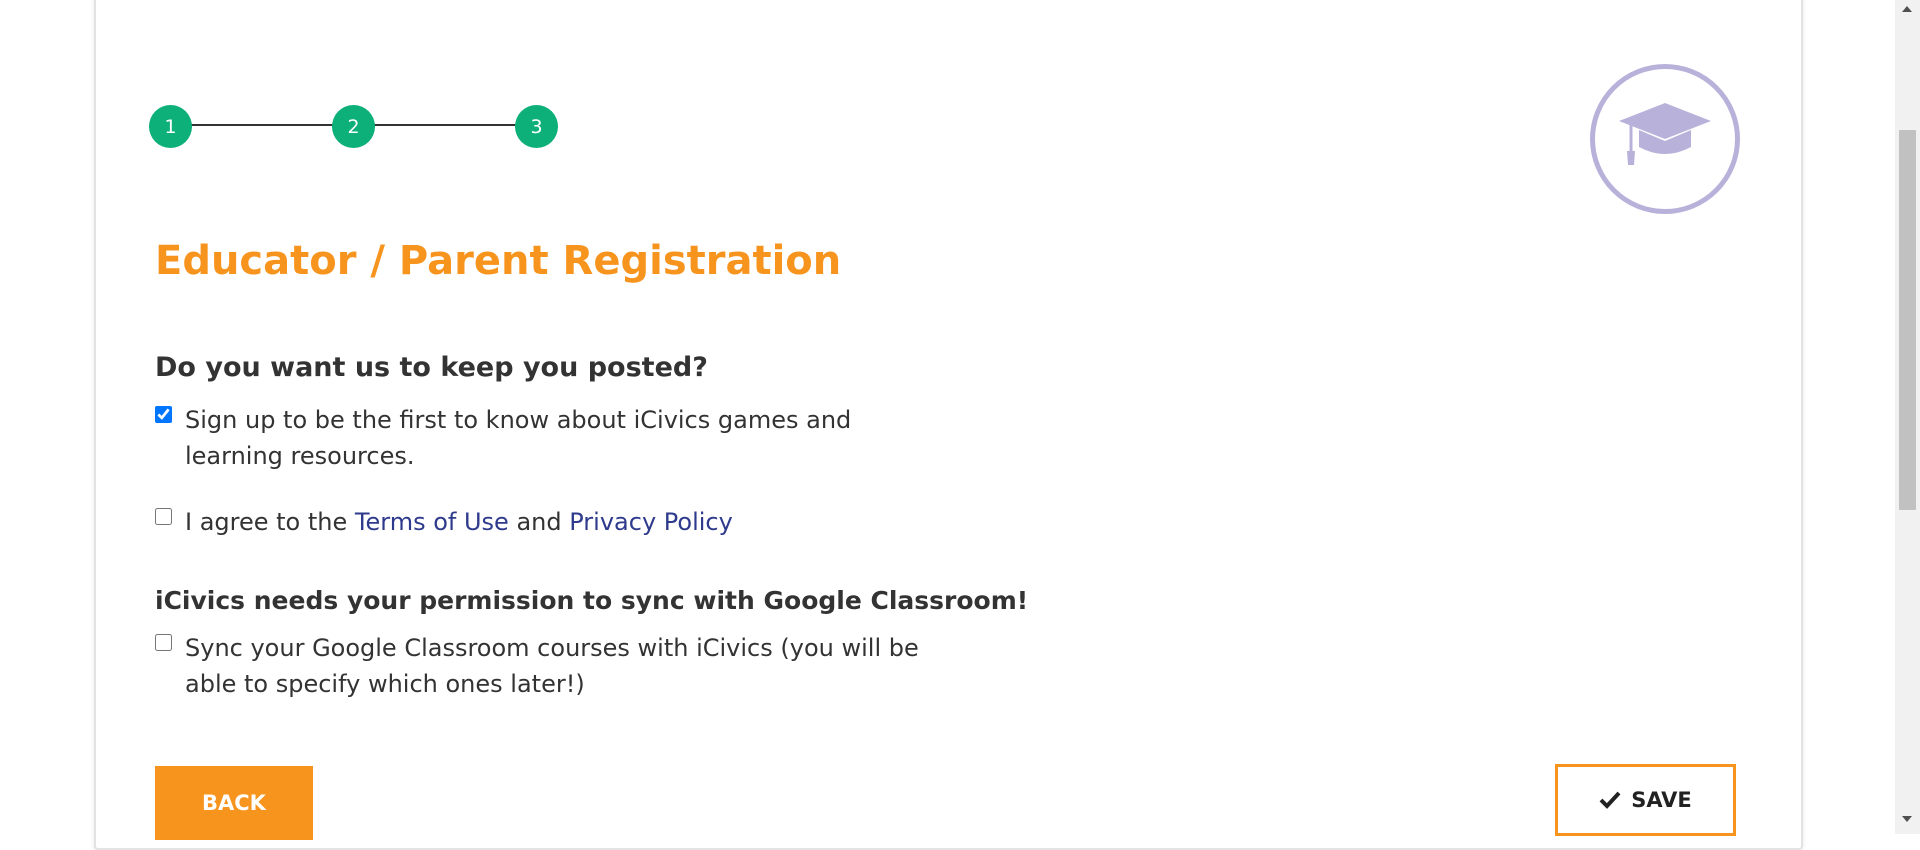 This screenshot has width=1920, height=850. What do you see at coordinates (1661, 800) in the screenshot?
I see `save-button-label: SAVE` at bounding box center [1661, 800].